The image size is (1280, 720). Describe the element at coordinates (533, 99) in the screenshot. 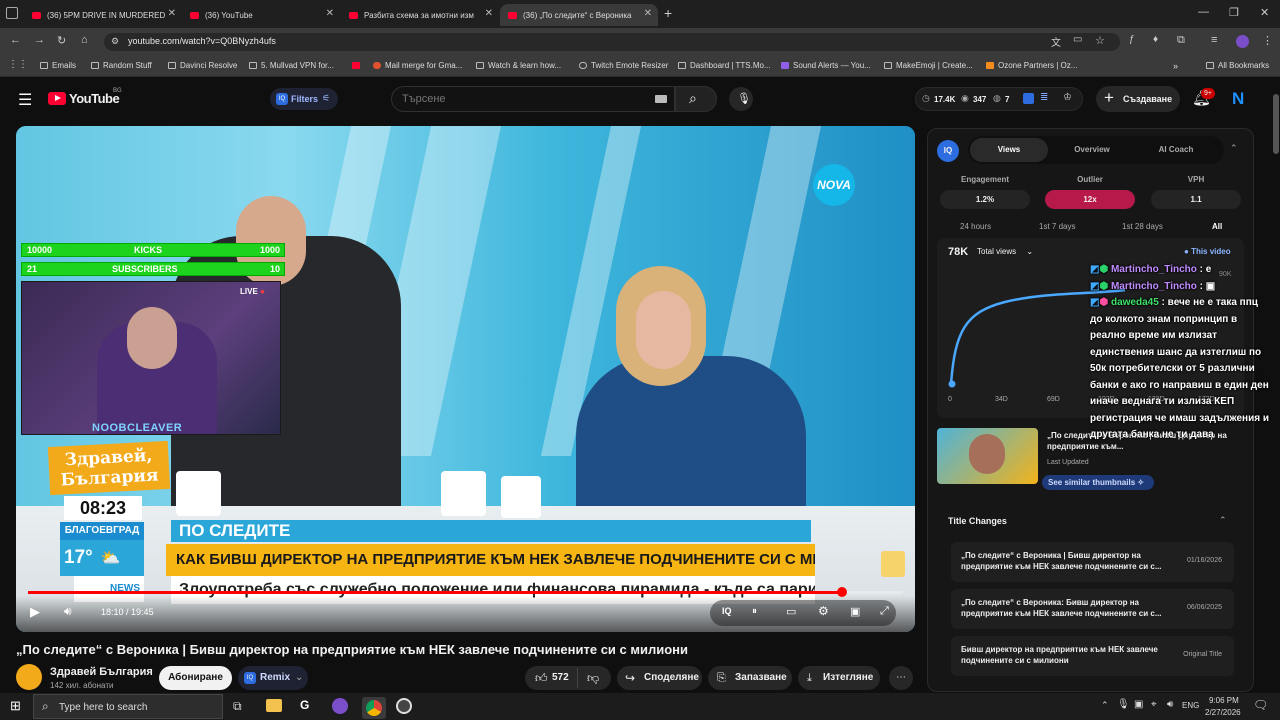

I see `search-input` at that location.